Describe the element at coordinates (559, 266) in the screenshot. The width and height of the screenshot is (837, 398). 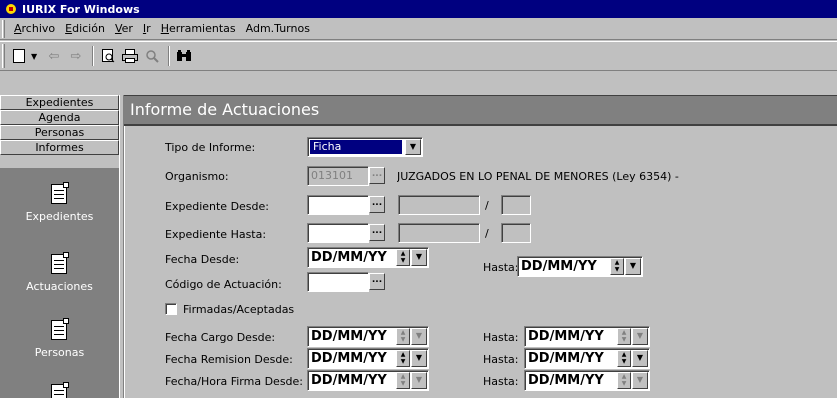
I see `fecha-hasta-value: DD/MM/YY` at that location.